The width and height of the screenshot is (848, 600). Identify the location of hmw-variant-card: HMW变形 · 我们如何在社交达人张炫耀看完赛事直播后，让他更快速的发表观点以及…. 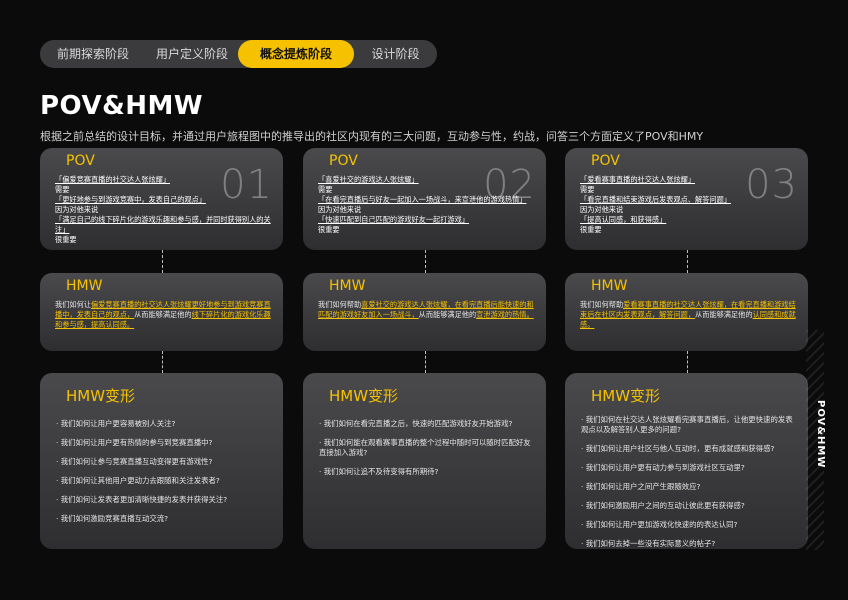
(686, 461).